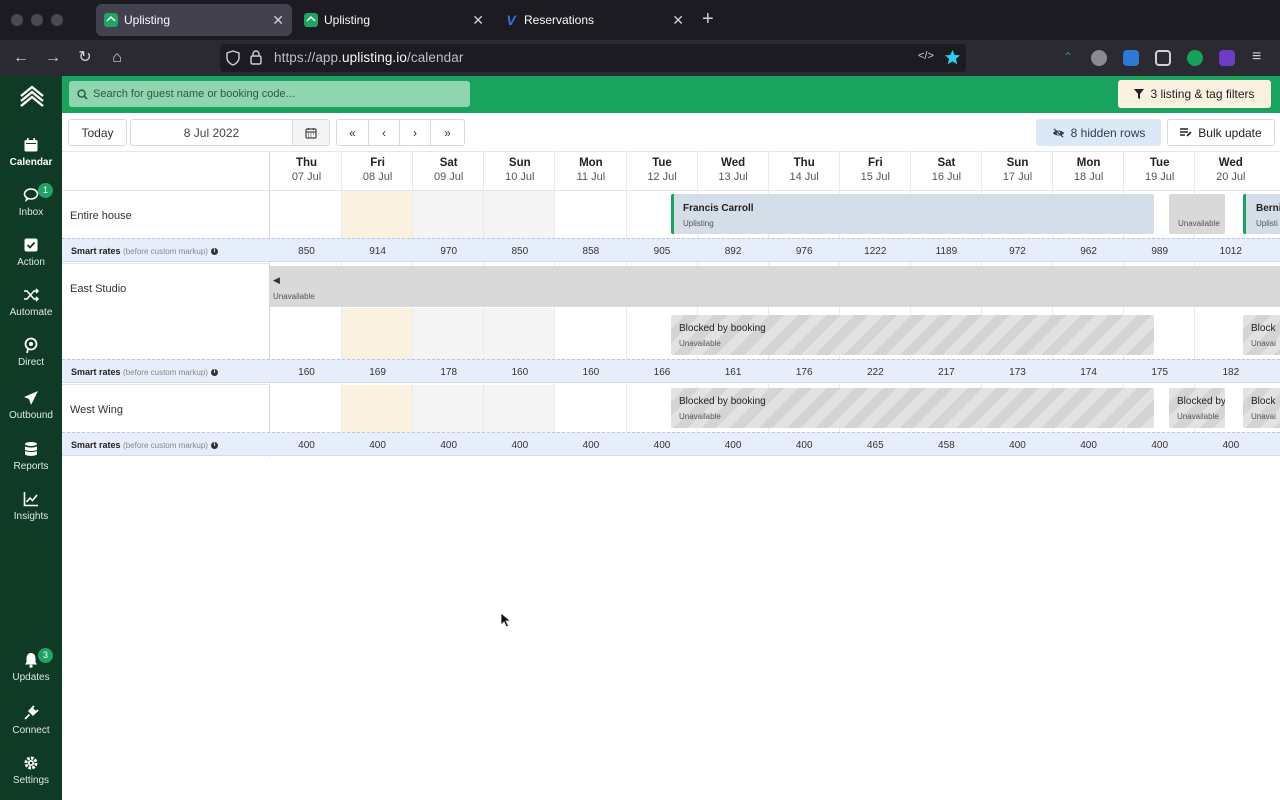 This screenshot has height=800, width=1280. Describe the element at coordinates (31, 159) in the screenshot. I see `sidebar-item-calendar: Calendar` at that location.